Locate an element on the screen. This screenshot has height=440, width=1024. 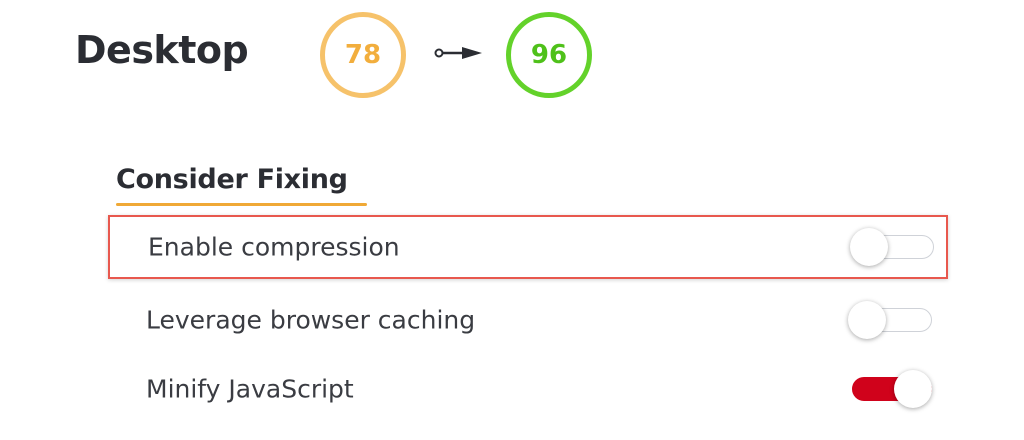
item-label: Leverage browser caching is located at coordinates (311, 320).